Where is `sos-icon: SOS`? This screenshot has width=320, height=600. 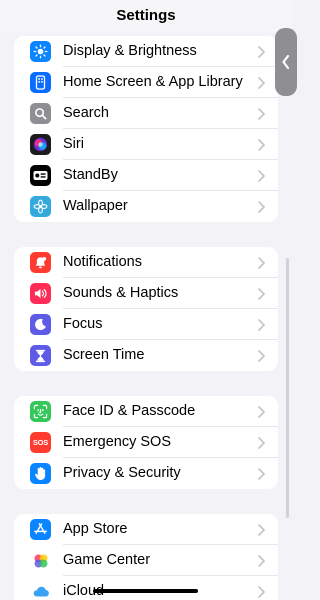
sos-icon: SOS is located at coordinates (40, 442).